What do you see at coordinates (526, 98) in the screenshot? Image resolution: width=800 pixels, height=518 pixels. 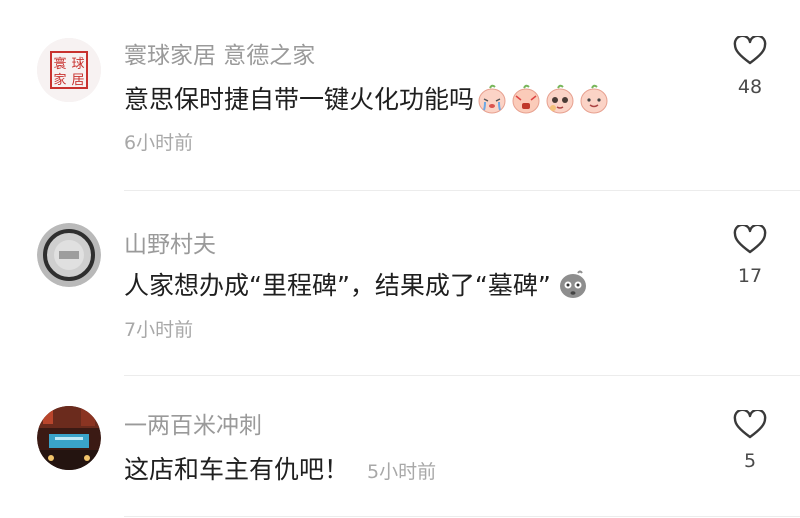 I see `shocked-peach-emoji` at bounding box center [526, 98].